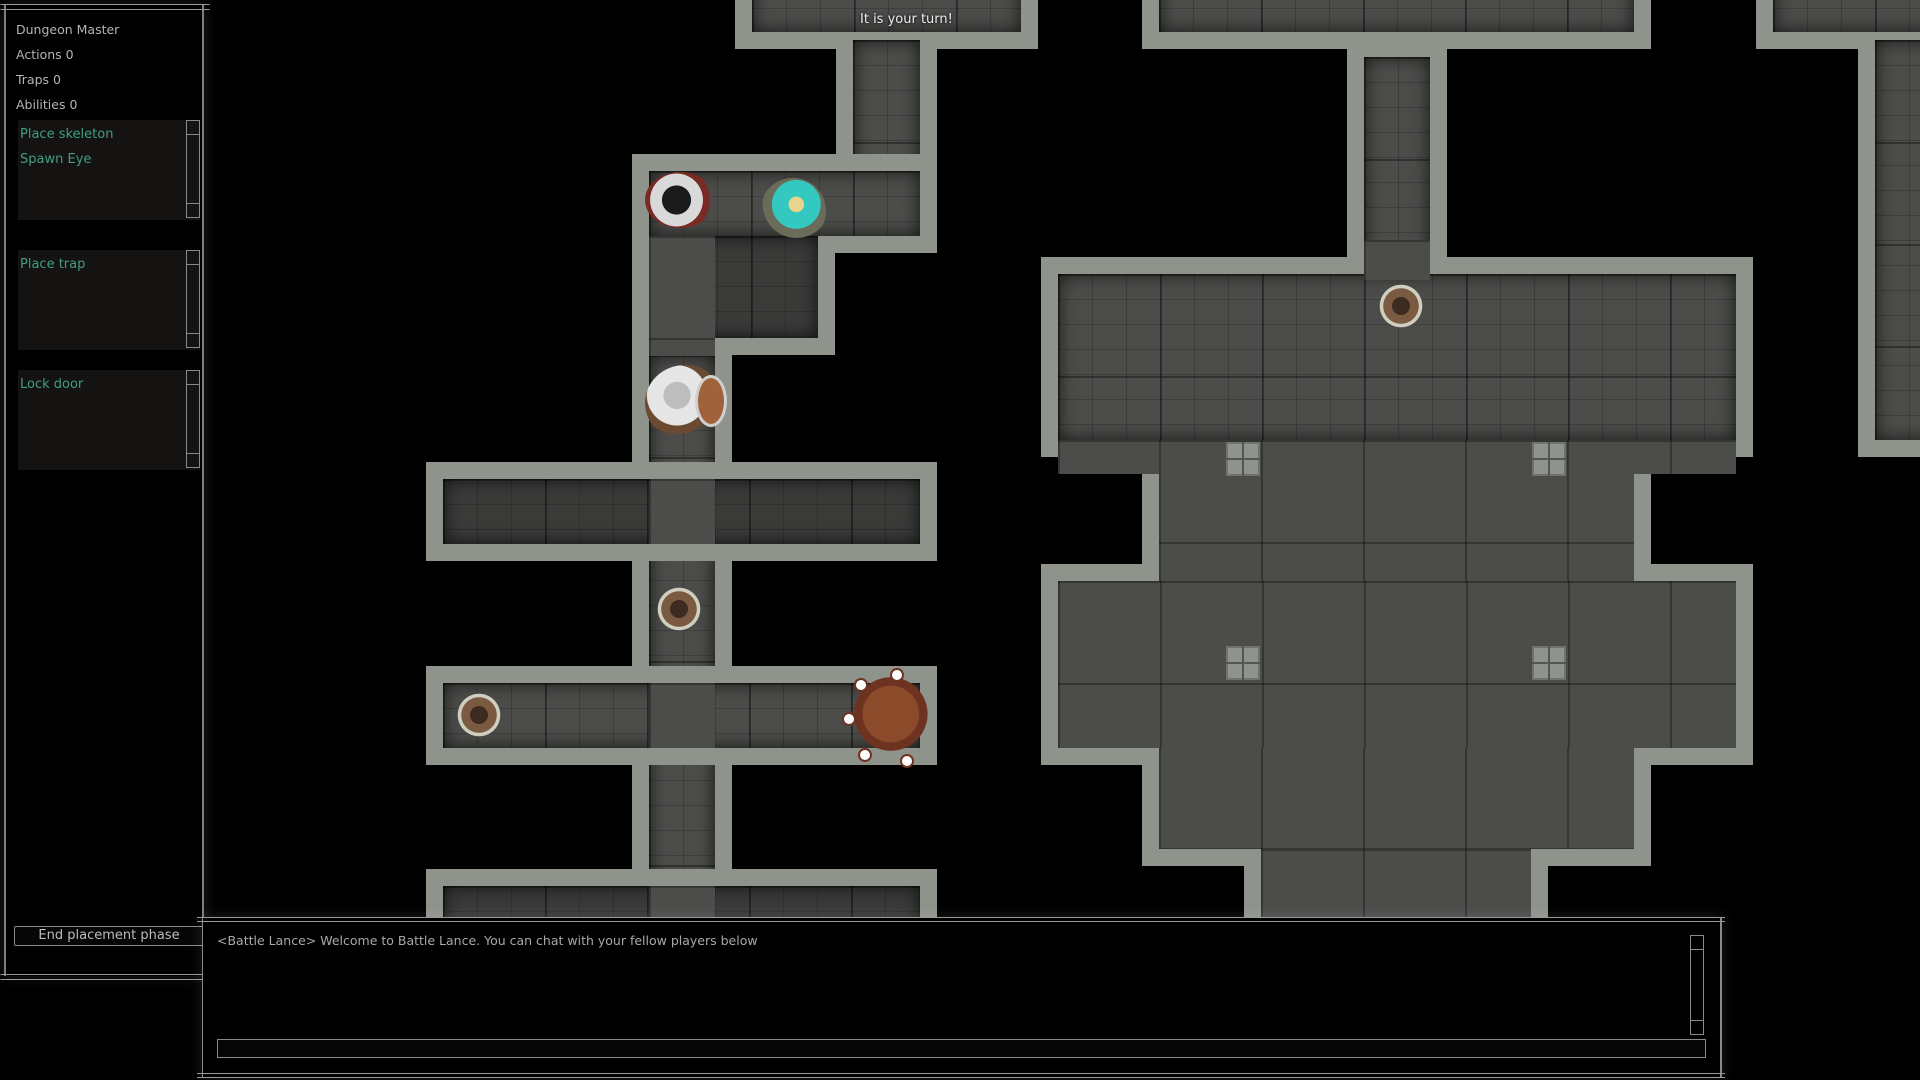  What do you see at coordinates (38, 79) in the screenshot?
I see `traps-count: Traps 0` at bounding box center [38, 79].